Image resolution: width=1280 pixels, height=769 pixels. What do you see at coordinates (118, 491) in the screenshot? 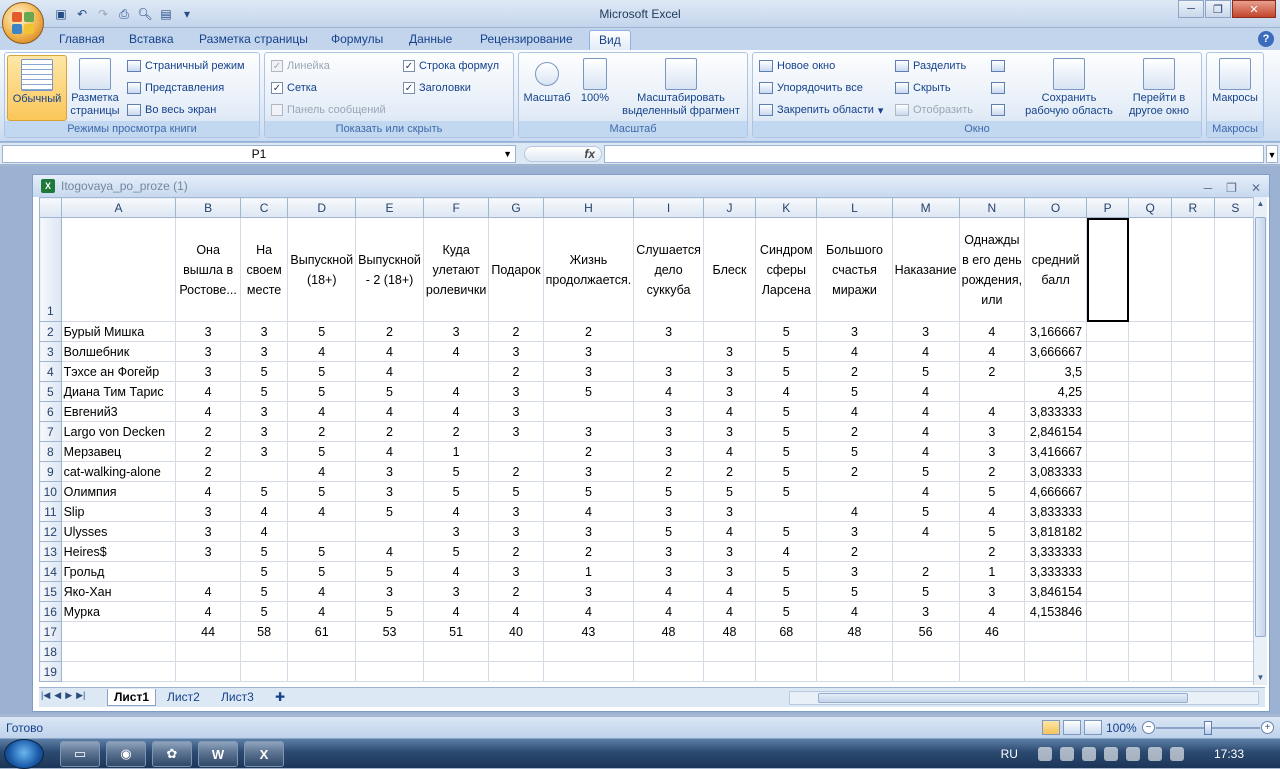
I see `table-cell: Олимпия` at bounding box center [118, 491].